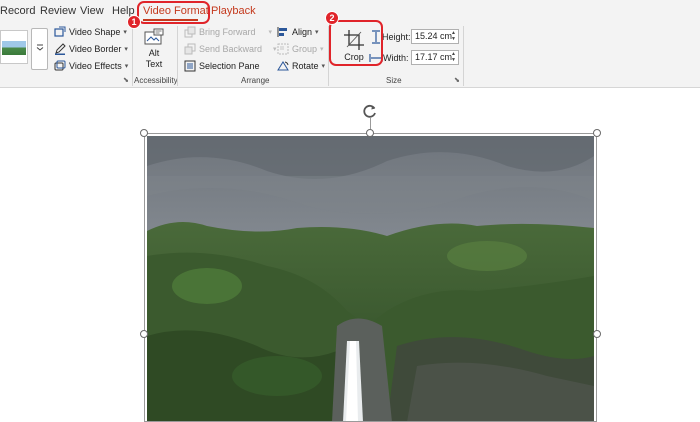 This screenshot has width=700, height=422. What do you see at coordinates (190, 32) in the screenshot?
I see `bring-forward-icon` at bounding box center [190, 32].